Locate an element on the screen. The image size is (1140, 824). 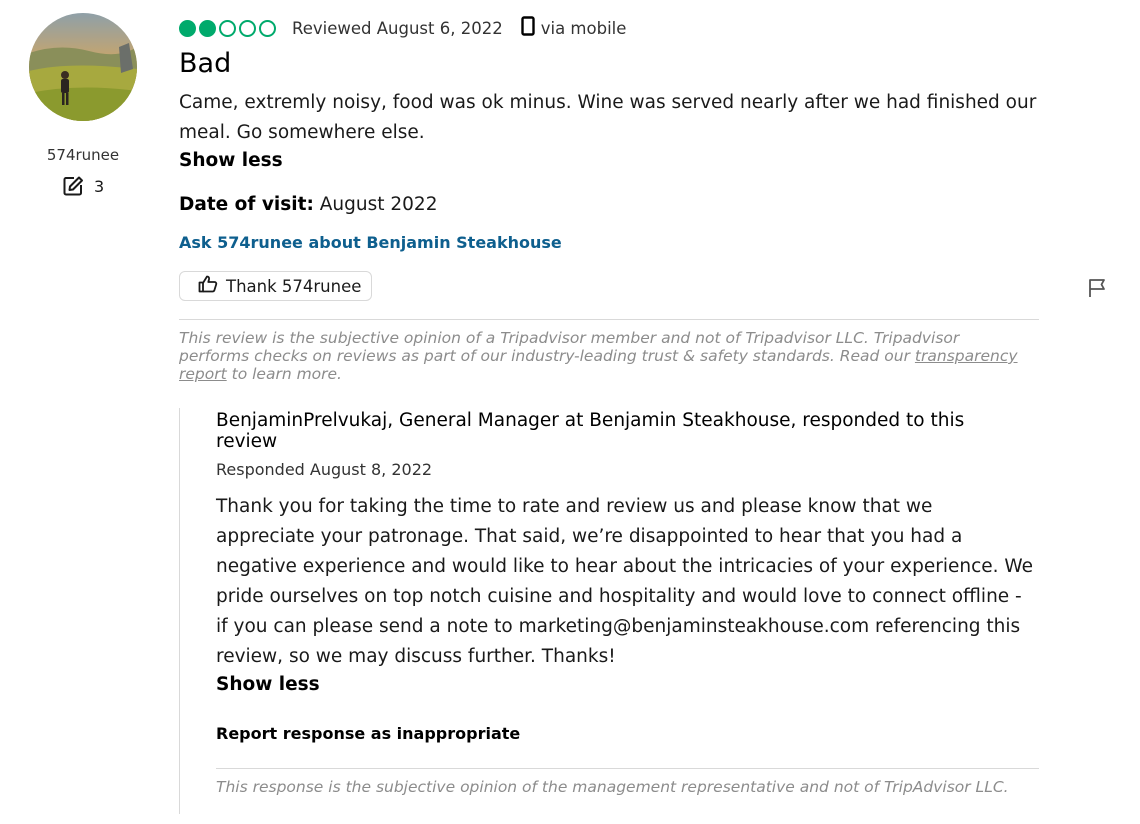
response-show-less-button: Show less is located at coordinates (268, 684).